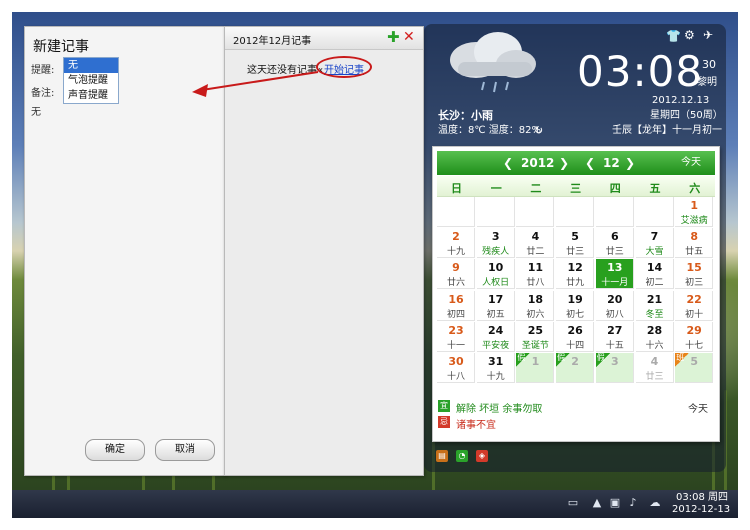 Image resolution: width=750 pixels, height=530 pixels. I want to click on calendar-day: 6 廿三, so click(614, 243).